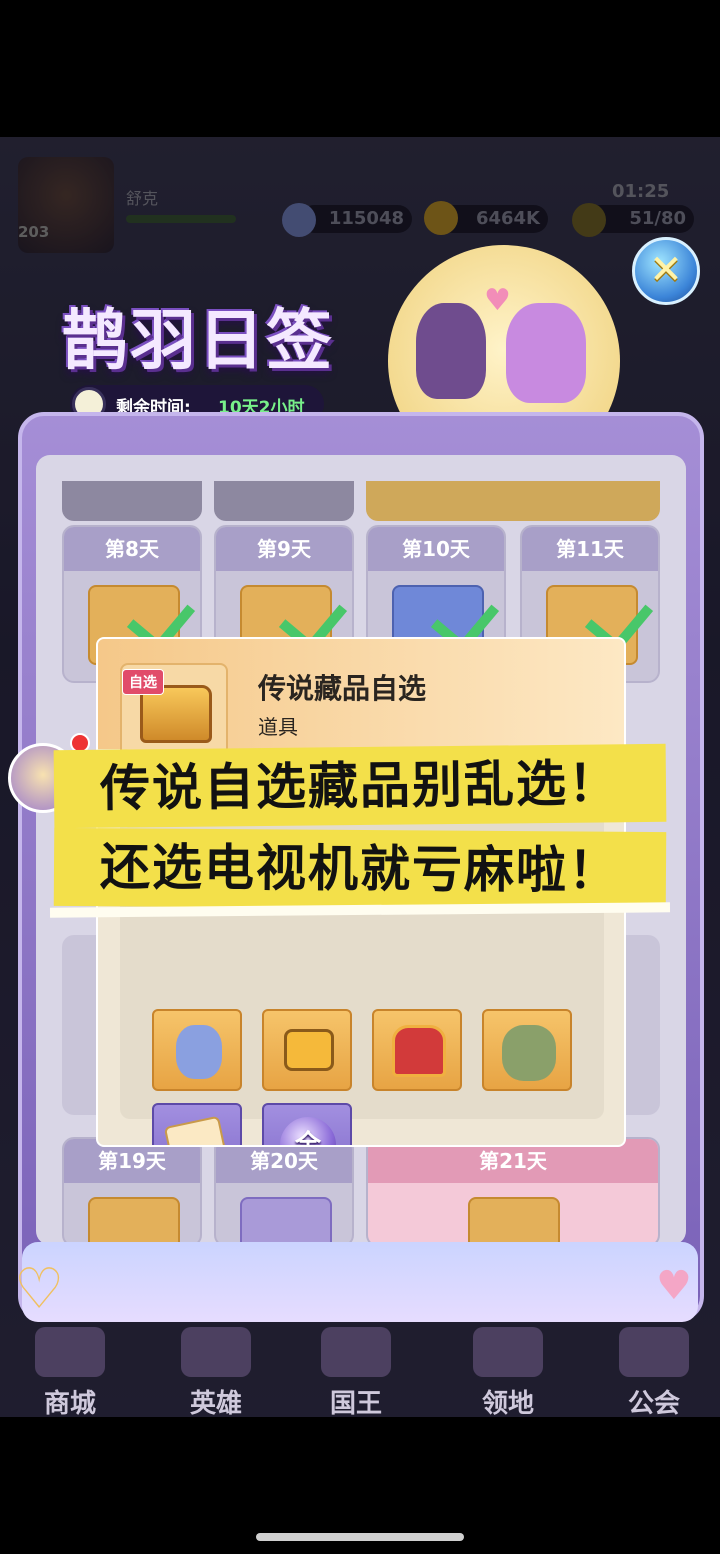  Describe the element at coordinates (360, 869) in the screenshot. I see `caption-line-2: 还选电视机就亏麻啦！` at that location.